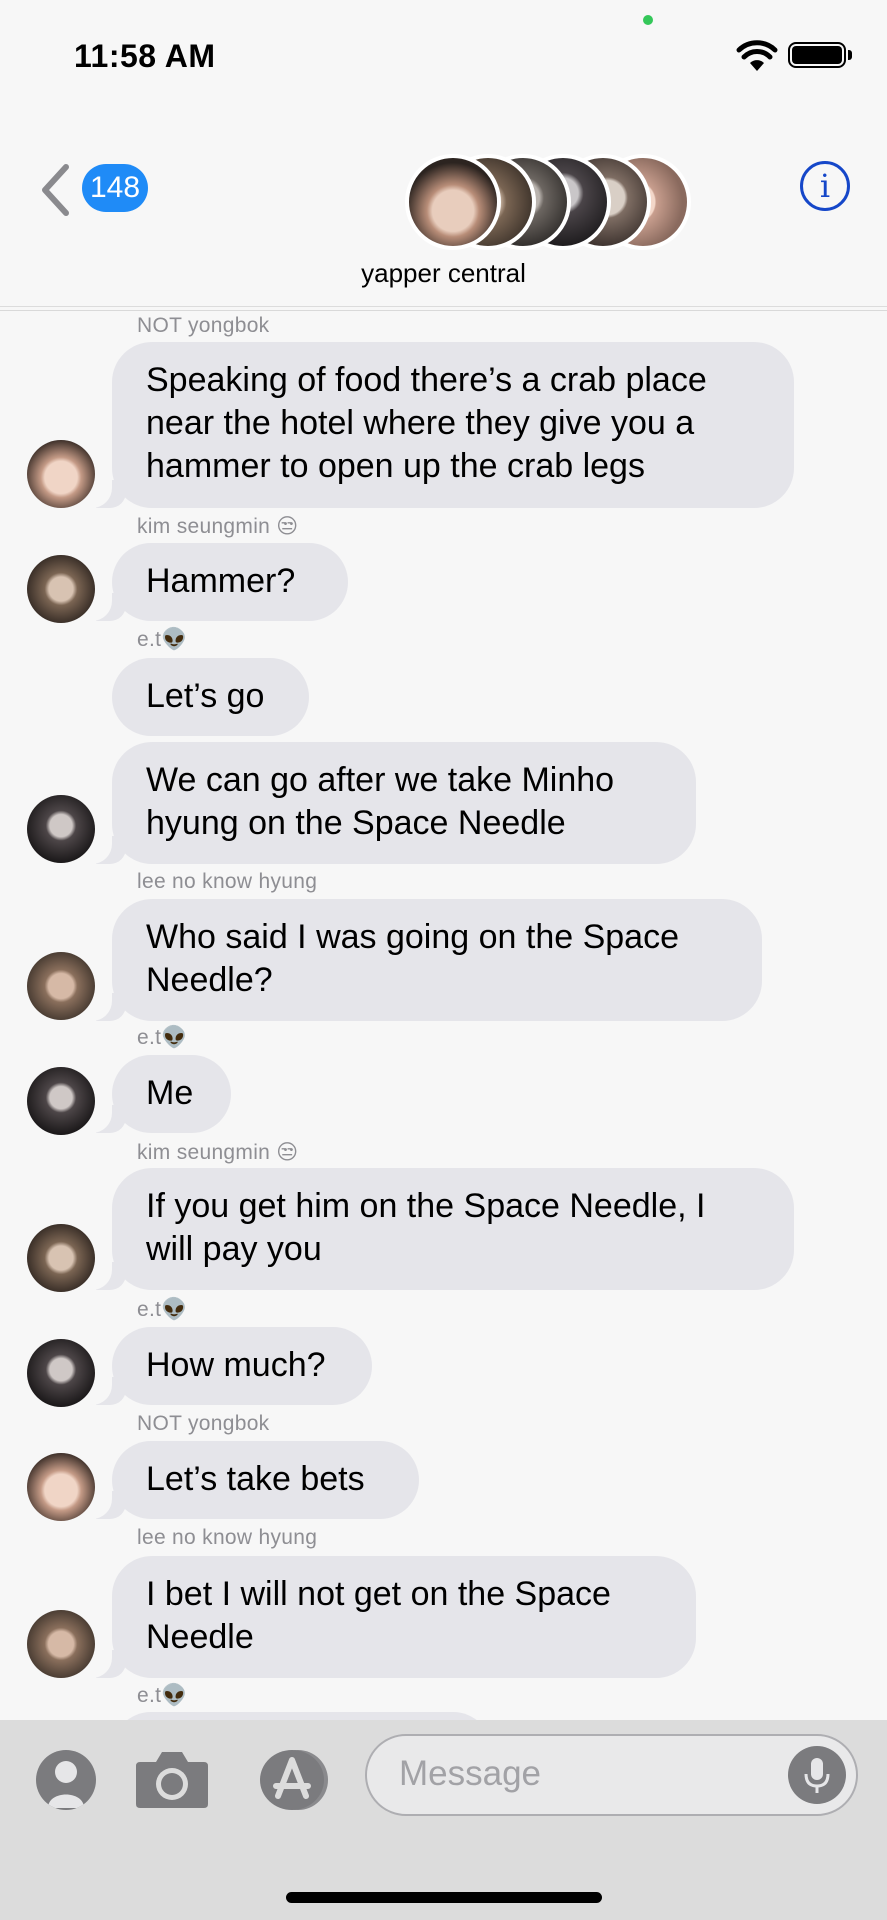 This screenshot has width=887, height=1920. Describe the element at coordinates (172, 1779) in the screenshot. I see `camera-icon` at that location.